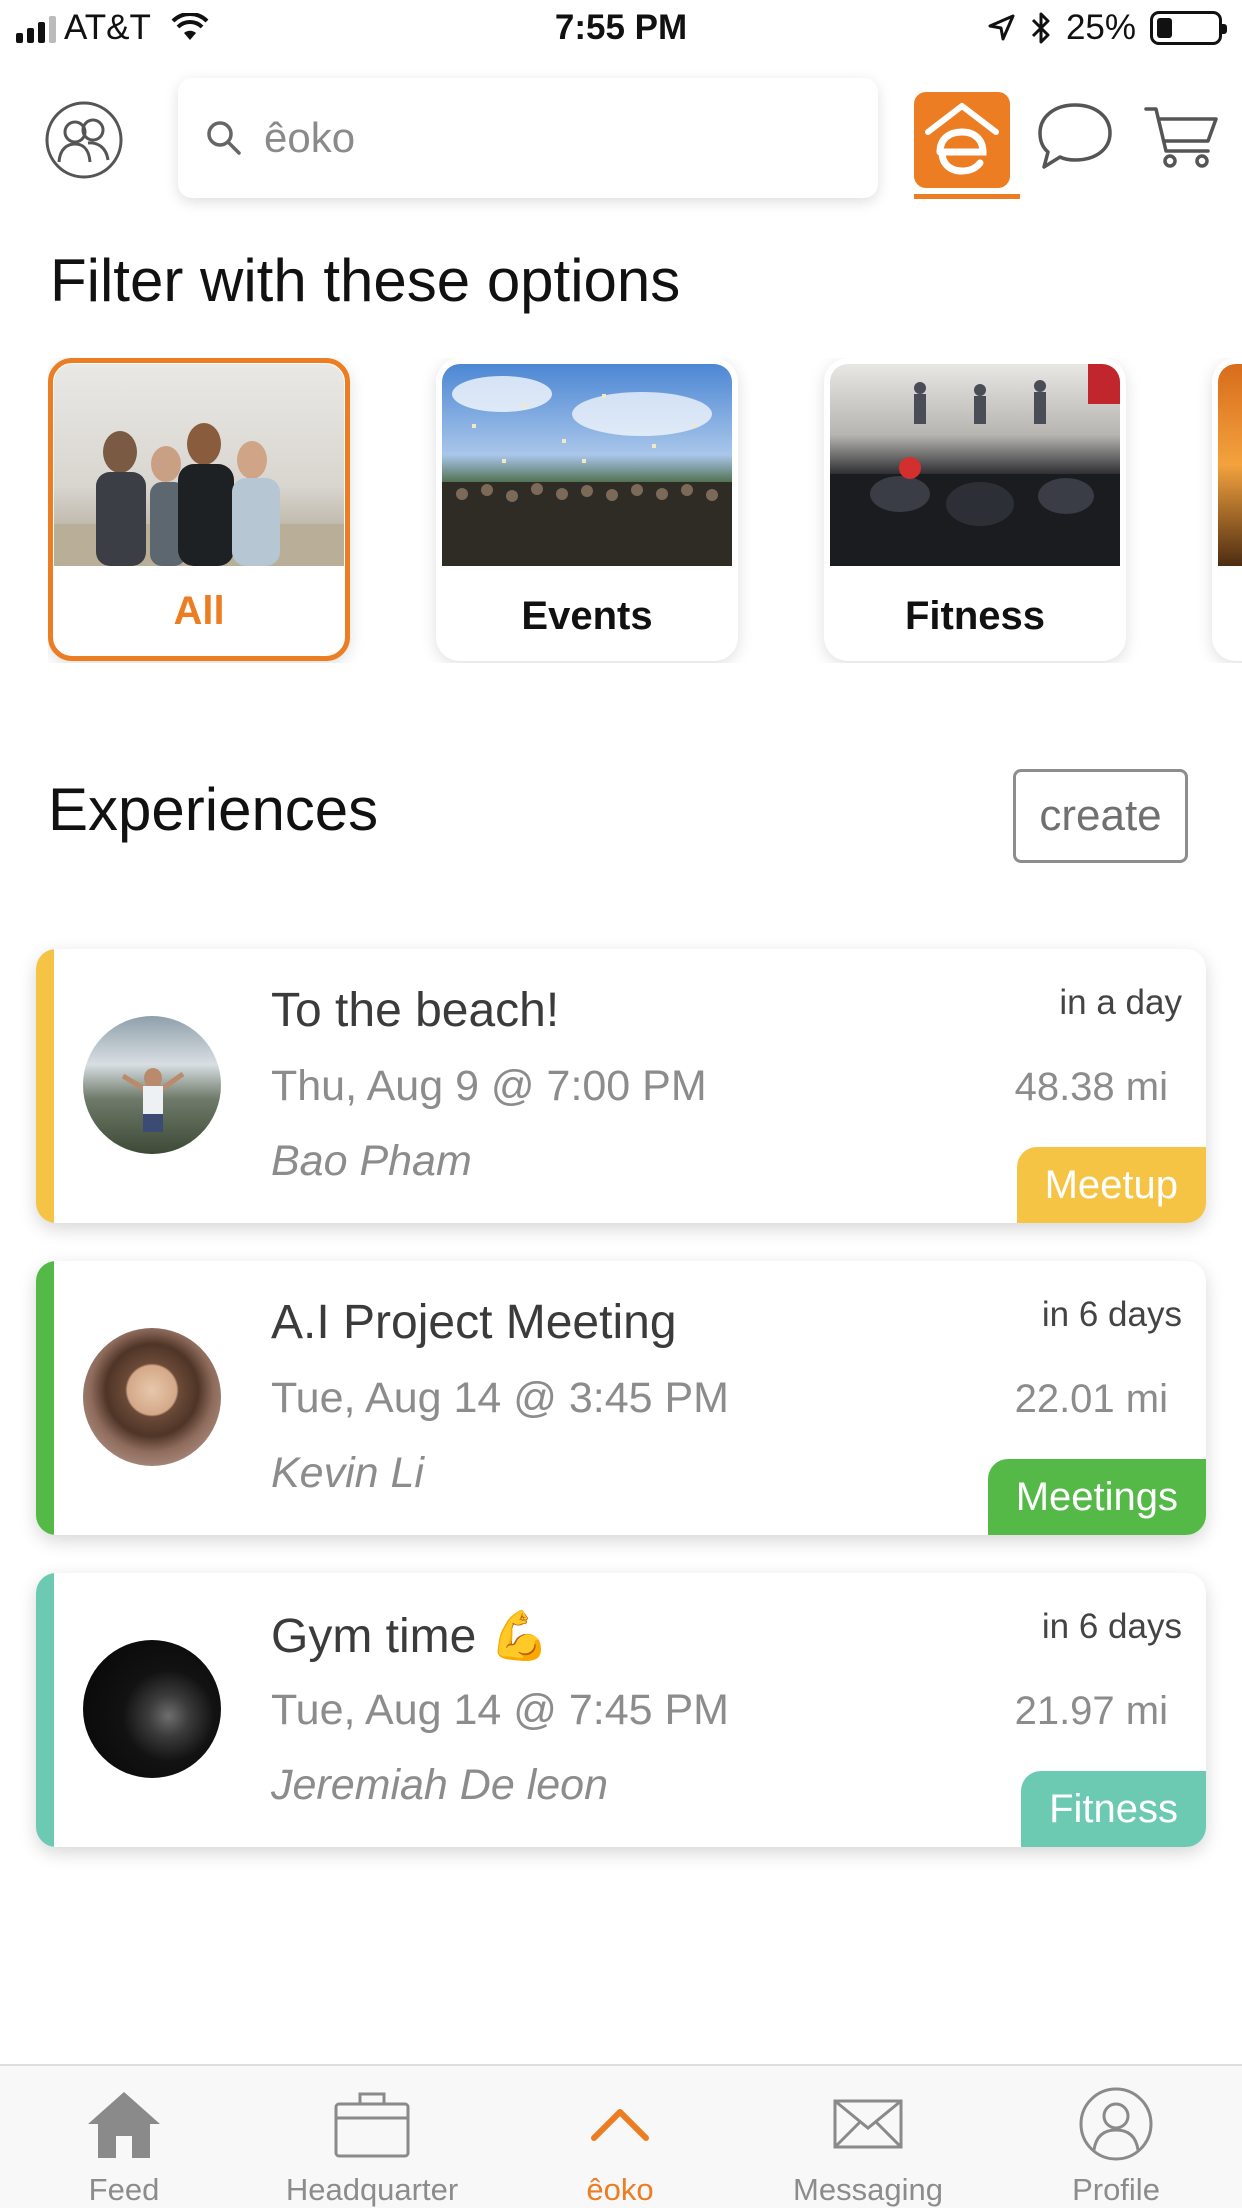  I want to click on filter-all-image, so click(199, 465).